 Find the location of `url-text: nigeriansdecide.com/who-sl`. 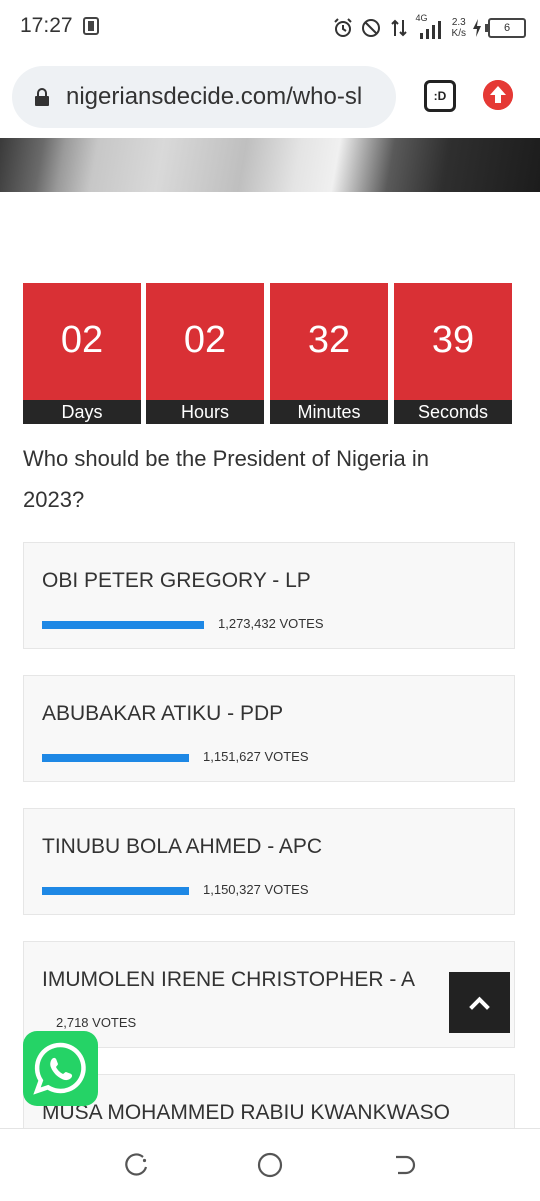

url-text: nigeriansdecide.com/who-sl is located at coordinates (214, 96).